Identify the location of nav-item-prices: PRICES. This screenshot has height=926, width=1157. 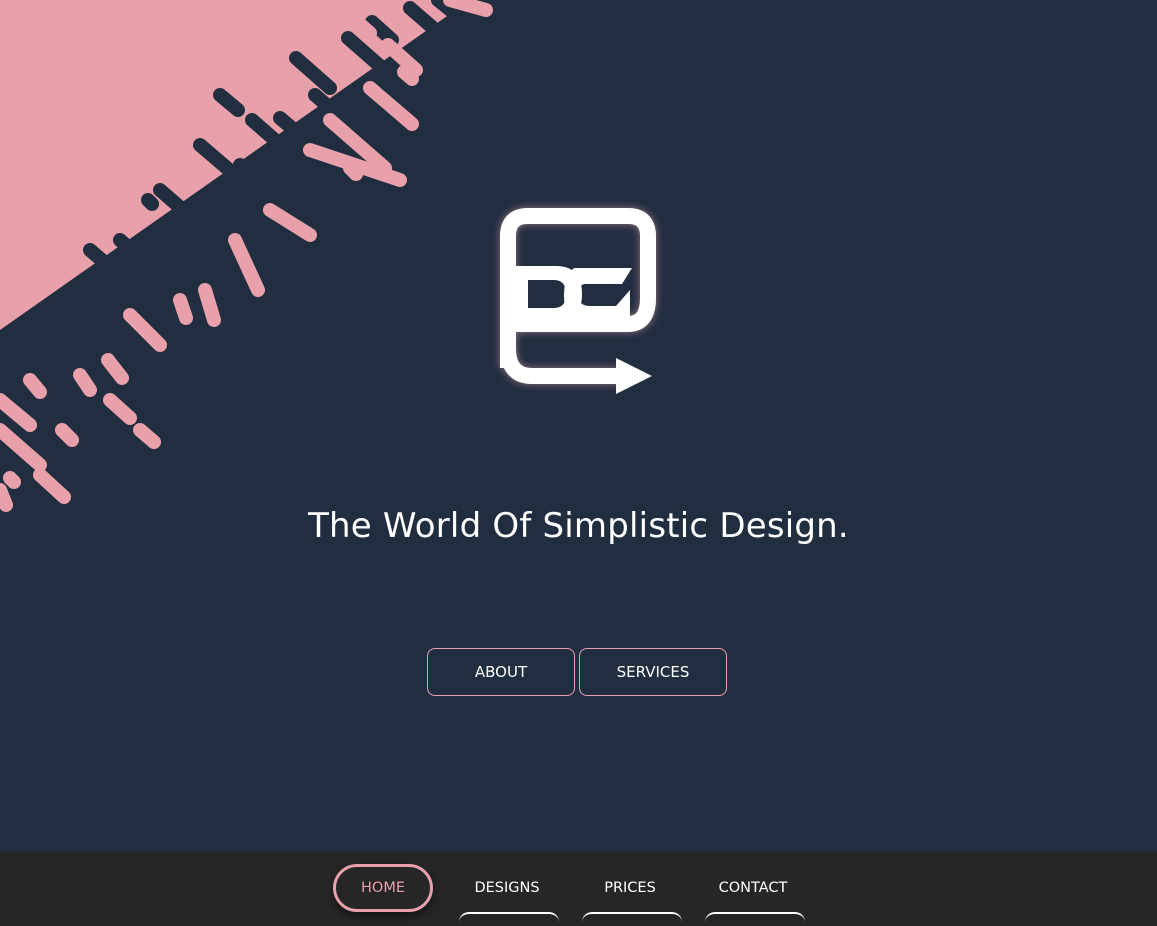
(631, 889).